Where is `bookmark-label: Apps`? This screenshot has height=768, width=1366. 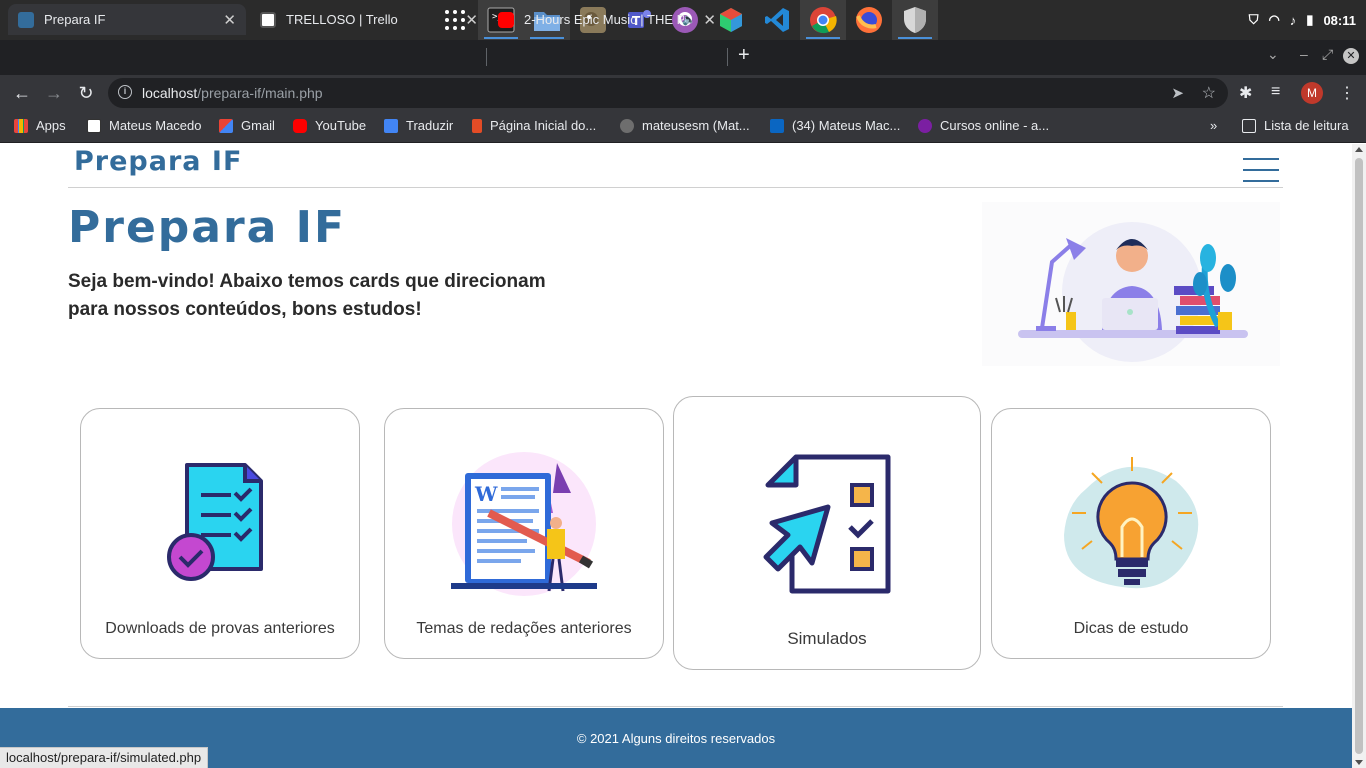
bookmark-label: Apps is located at coordinates (51, 125).